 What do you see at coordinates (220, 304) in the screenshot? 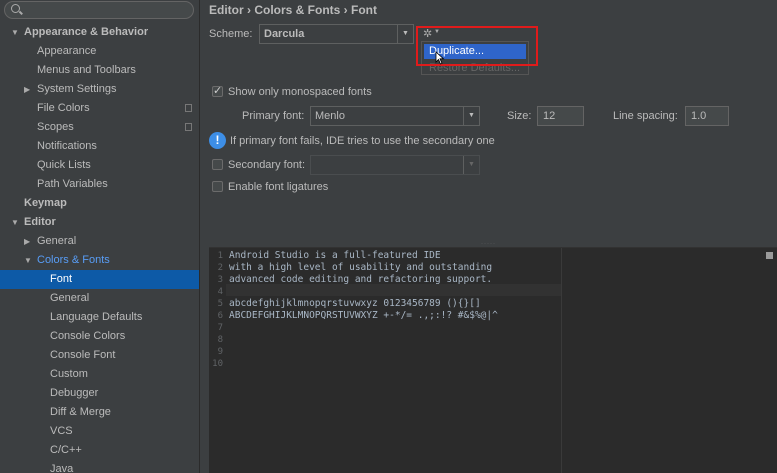
I see `line-number: 5` at bounding box center [220, 304].